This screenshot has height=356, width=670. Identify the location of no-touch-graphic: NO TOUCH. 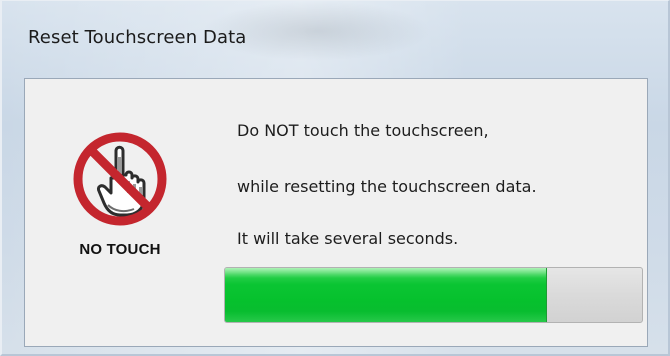
(120, 193).